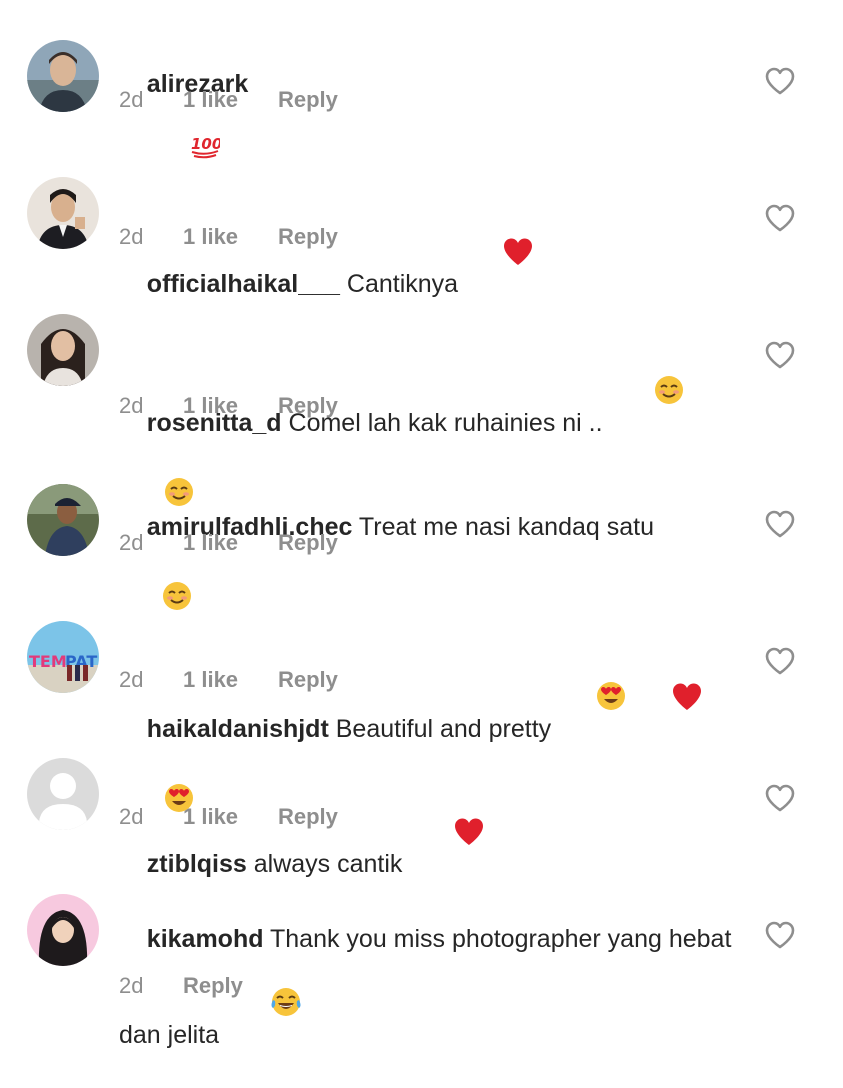 This screenshot has width=843, height=1088. Describe the element at coordinates (131, 985) in the screenshot. I see `comment-time: 2d` at that location.